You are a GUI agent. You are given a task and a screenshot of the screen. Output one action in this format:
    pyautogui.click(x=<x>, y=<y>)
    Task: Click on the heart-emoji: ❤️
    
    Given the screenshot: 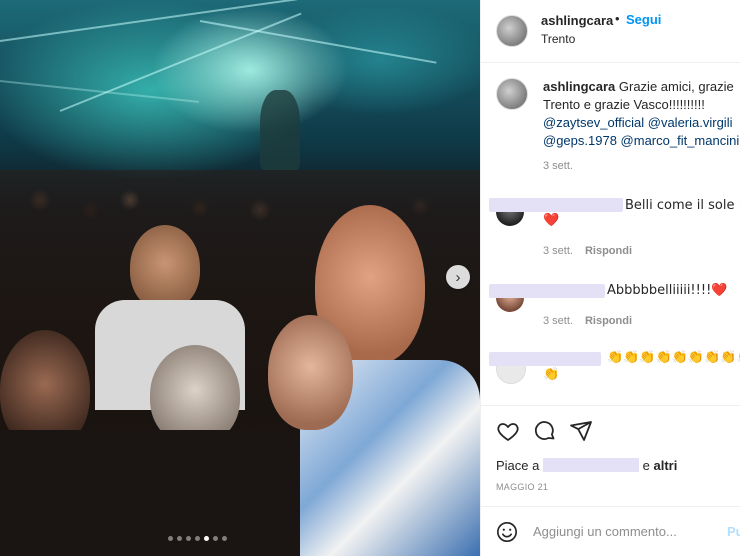 What is the action you would take?
    pyautogui.click(x=551, y=220)
    